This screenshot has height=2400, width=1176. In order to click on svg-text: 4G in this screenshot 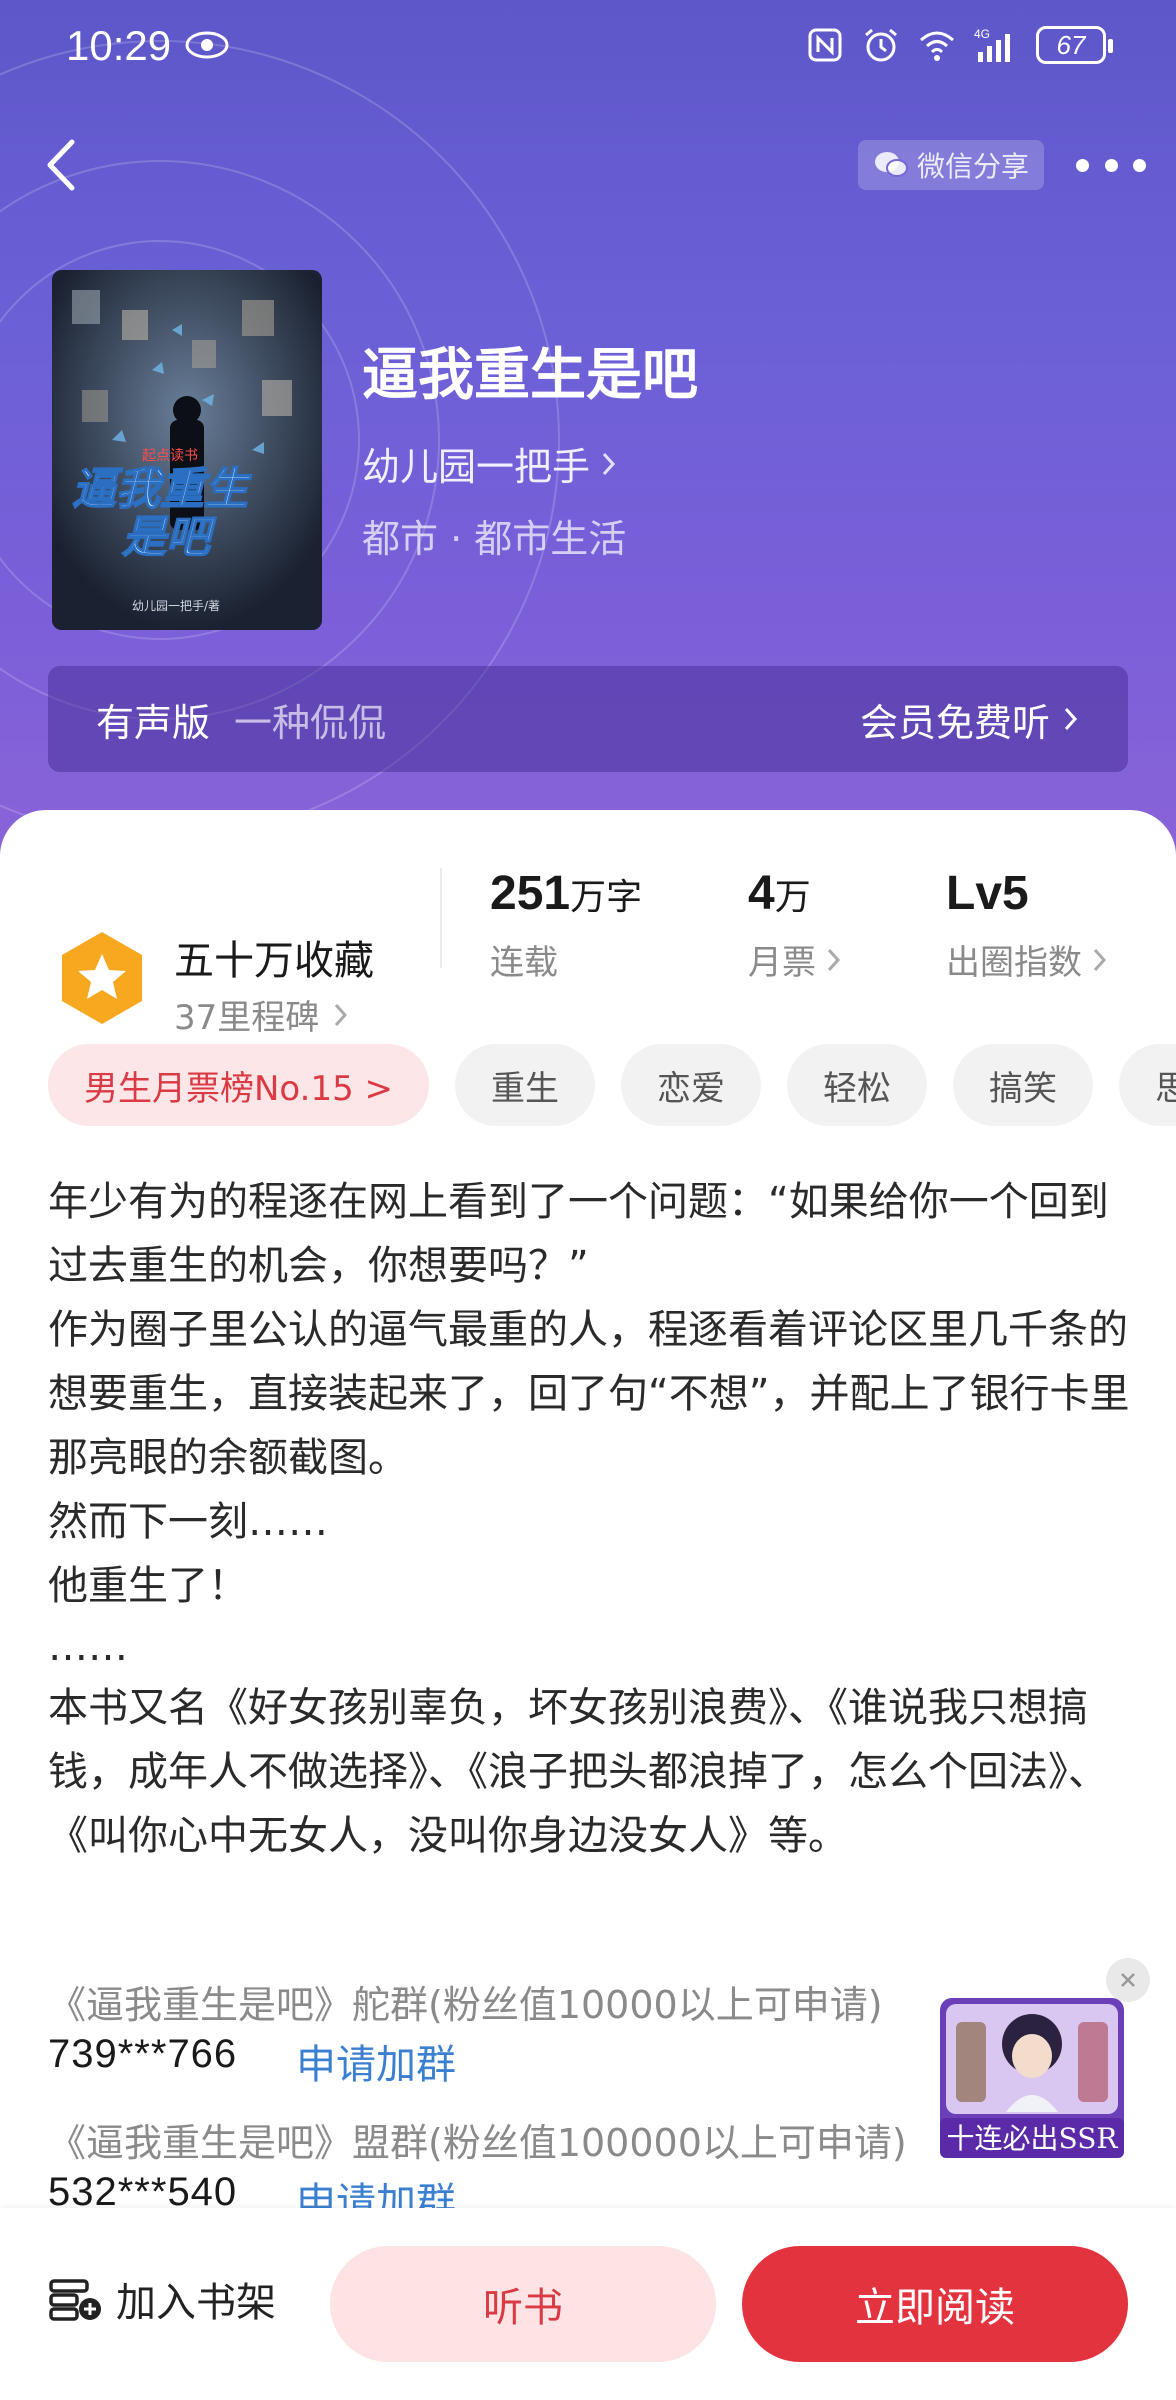, I will do `click(982, 34)`.